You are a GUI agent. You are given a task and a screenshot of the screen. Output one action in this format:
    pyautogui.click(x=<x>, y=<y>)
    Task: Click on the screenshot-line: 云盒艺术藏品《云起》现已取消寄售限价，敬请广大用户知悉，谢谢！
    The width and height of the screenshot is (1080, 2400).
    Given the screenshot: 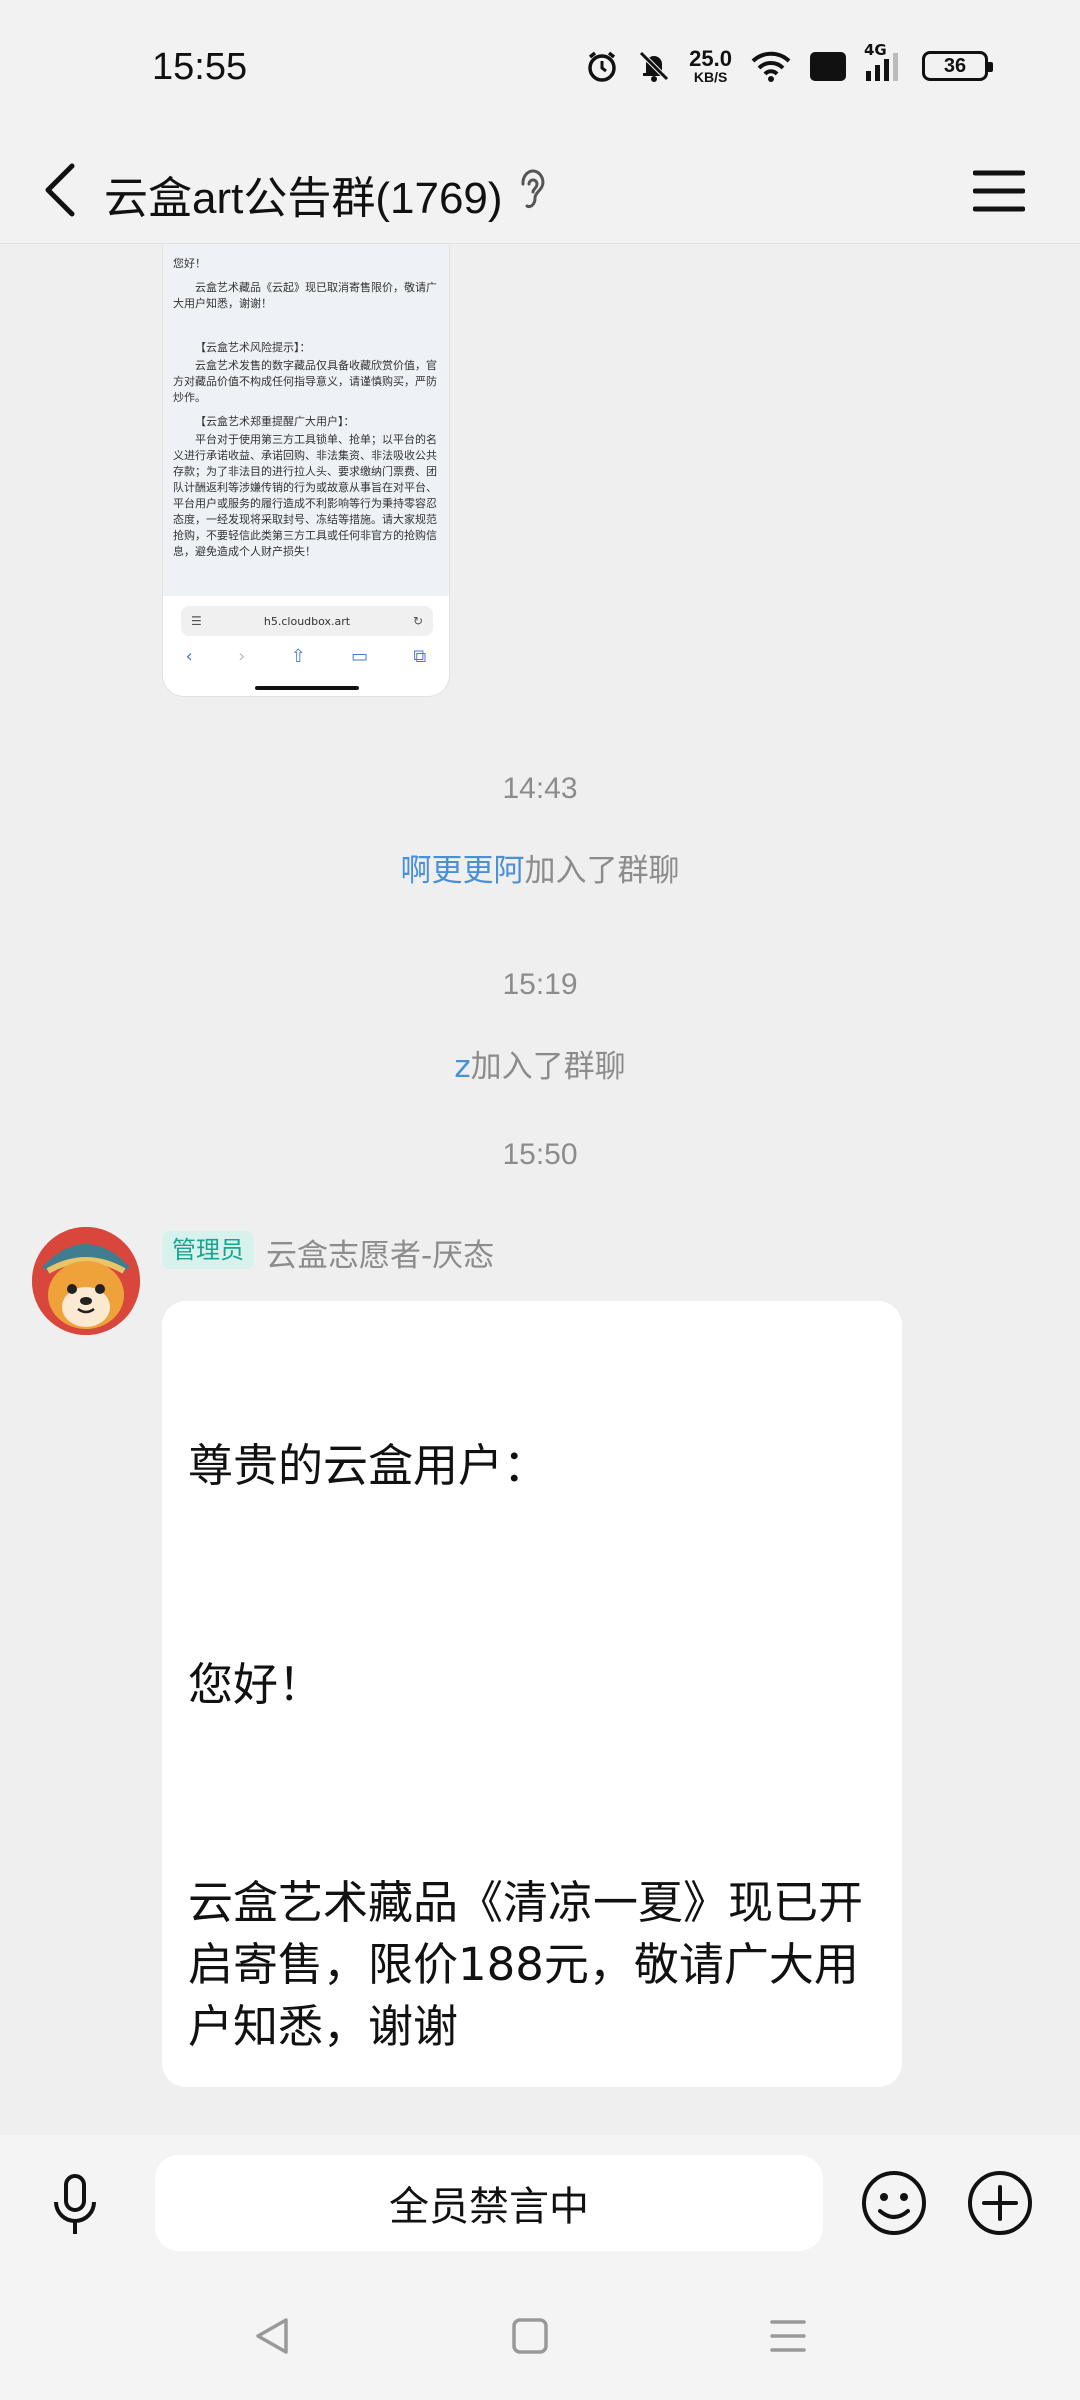 What is the action you would take?
    pyautogui.click(x=305, y=295)
    